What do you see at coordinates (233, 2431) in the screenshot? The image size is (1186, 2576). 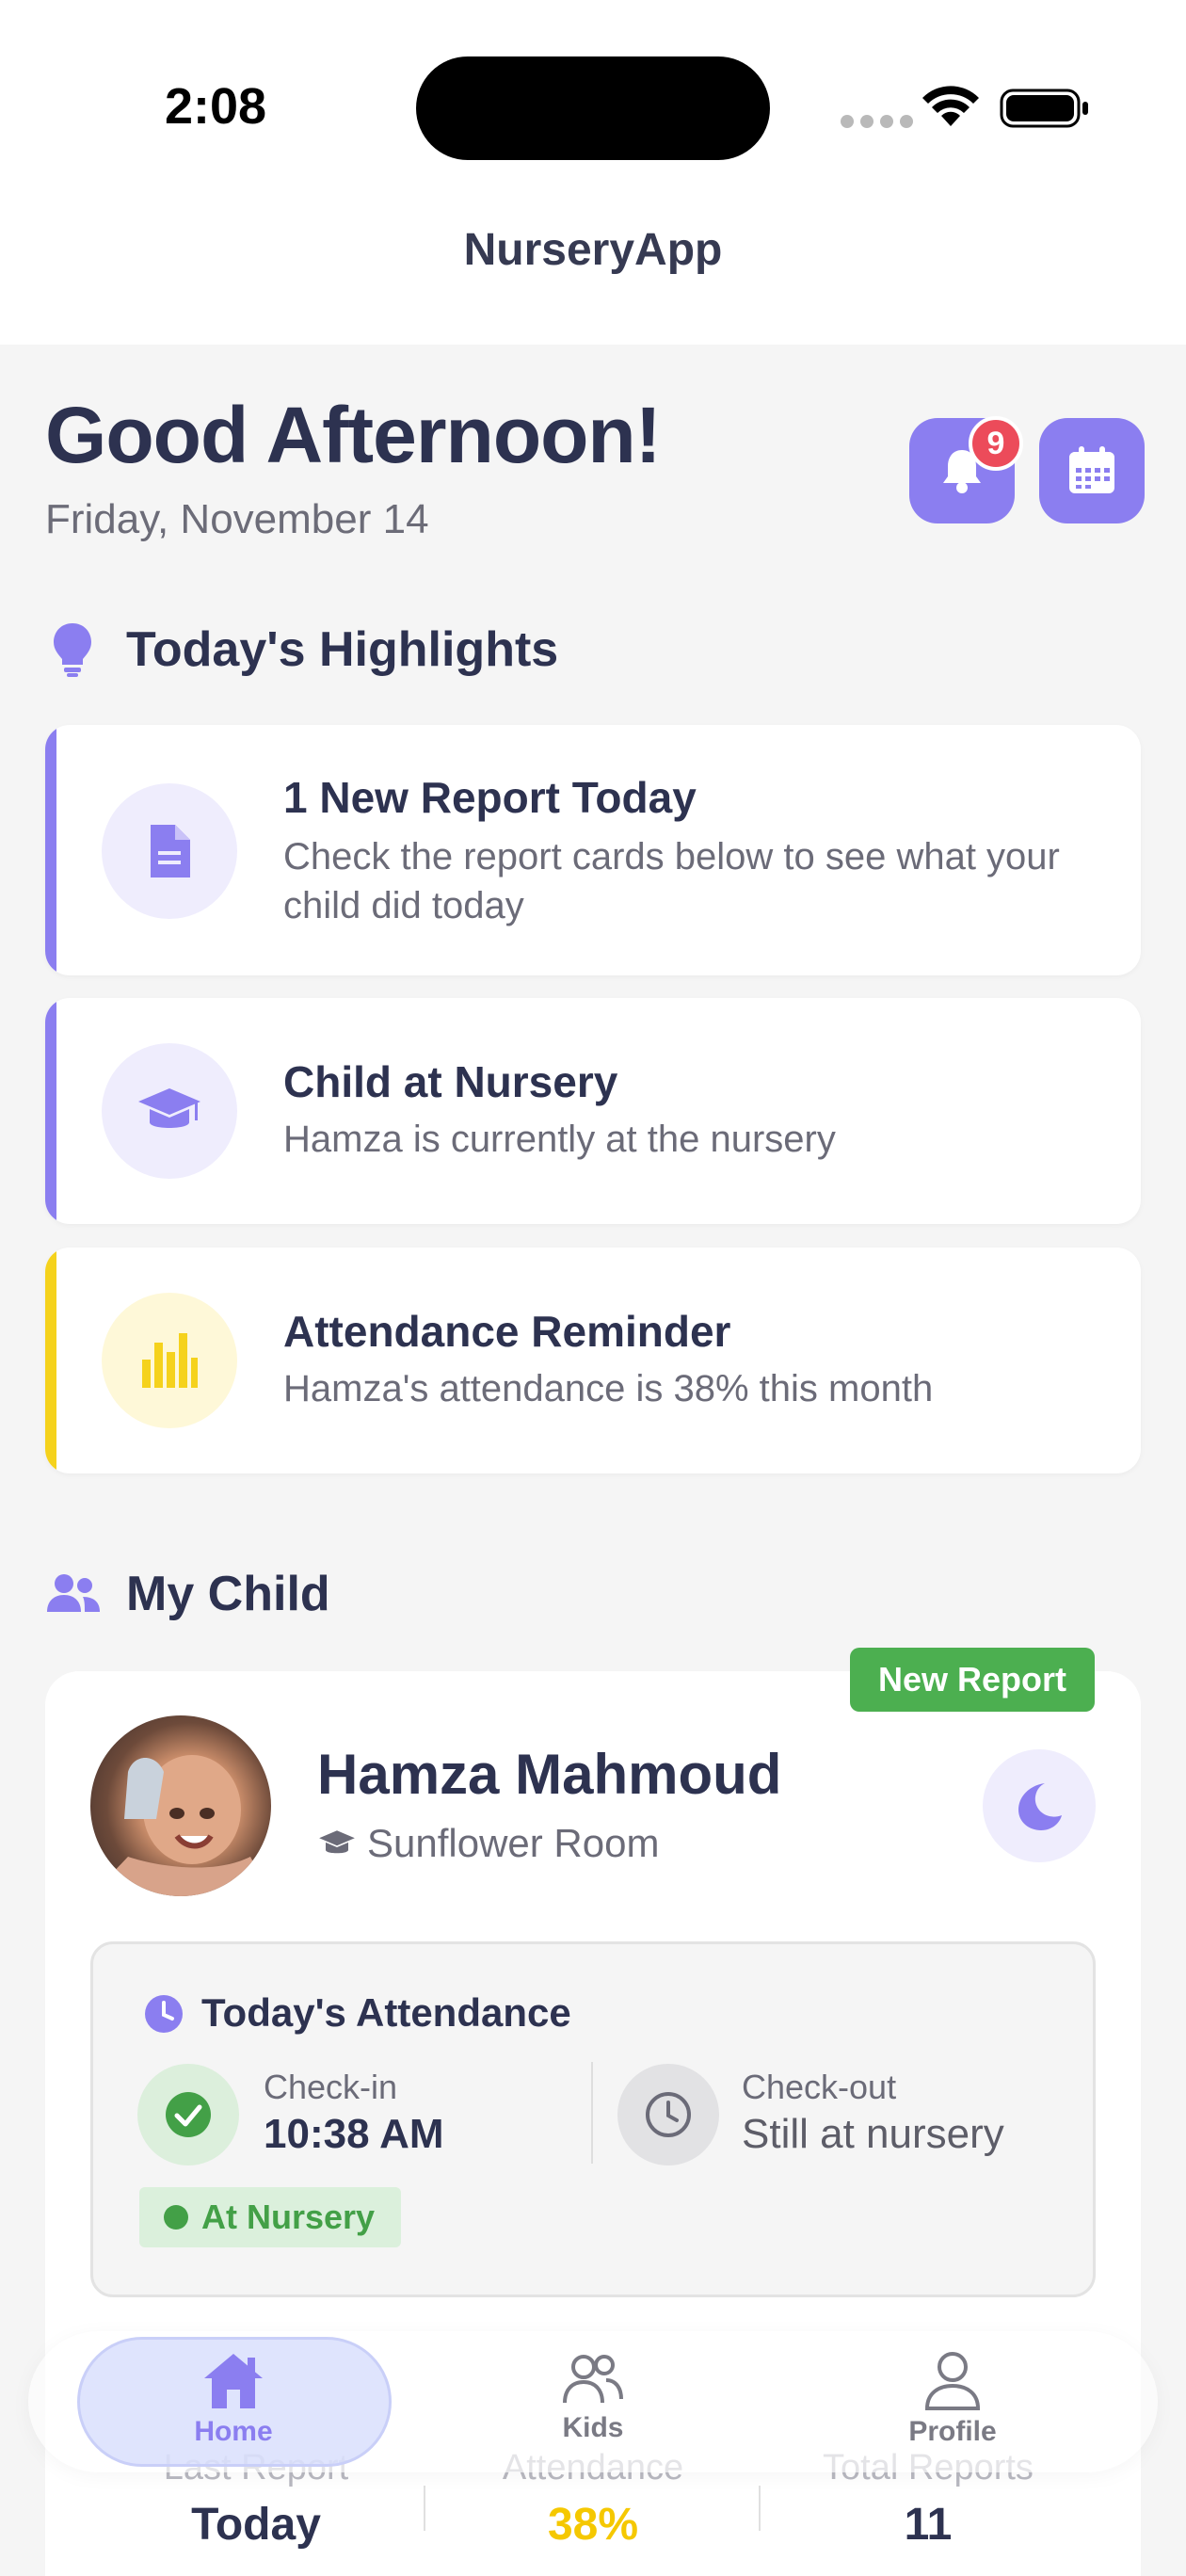 I see `tab-label: Home` at bounding box center [233, 2431].